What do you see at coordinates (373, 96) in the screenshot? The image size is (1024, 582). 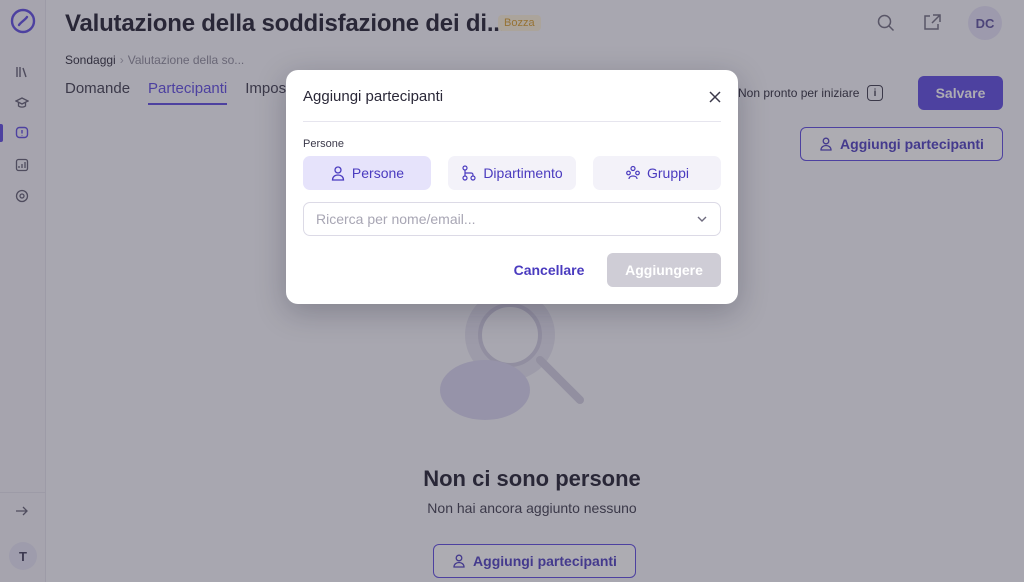 I see `modal-title: Aggiungi partecipanti` at bounding box center [373, 96].